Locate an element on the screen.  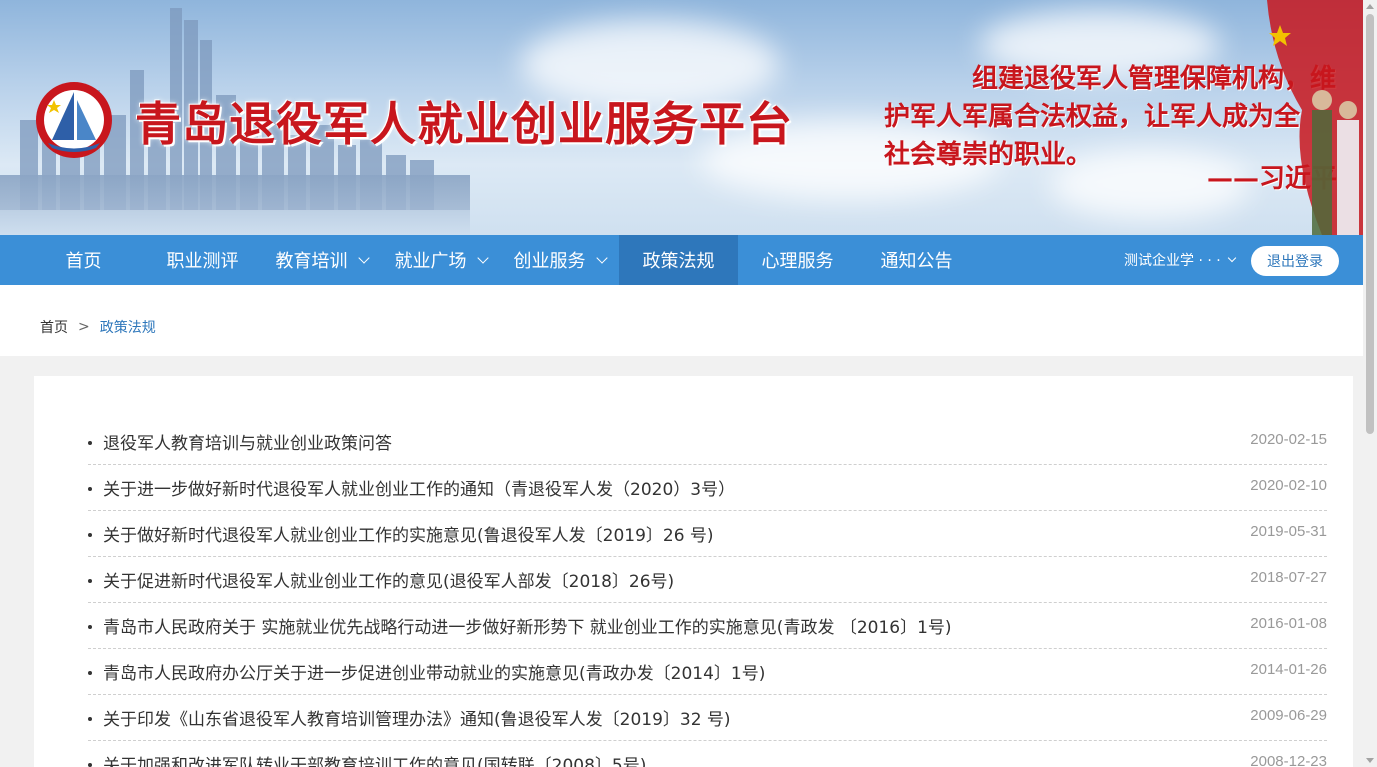
nav-item-label: 通知公告 is located at coordinates (916, 261).